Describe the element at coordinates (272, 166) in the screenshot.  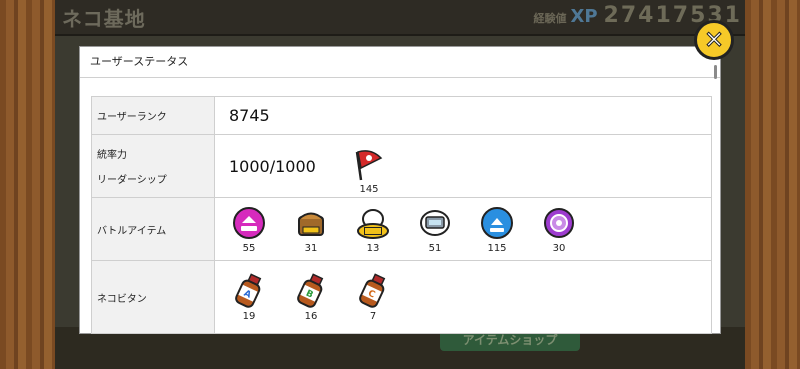
I see `leadership-value: 1000/1000` at that location.